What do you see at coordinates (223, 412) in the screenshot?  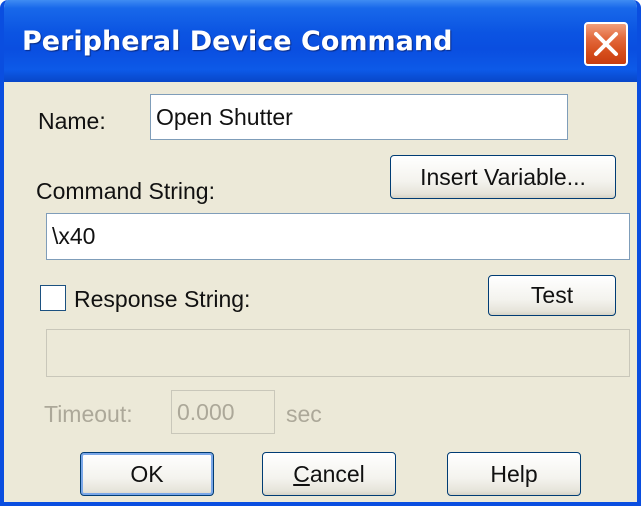 I see `timeout-input: 0.000` at bounding box center [223, 412].